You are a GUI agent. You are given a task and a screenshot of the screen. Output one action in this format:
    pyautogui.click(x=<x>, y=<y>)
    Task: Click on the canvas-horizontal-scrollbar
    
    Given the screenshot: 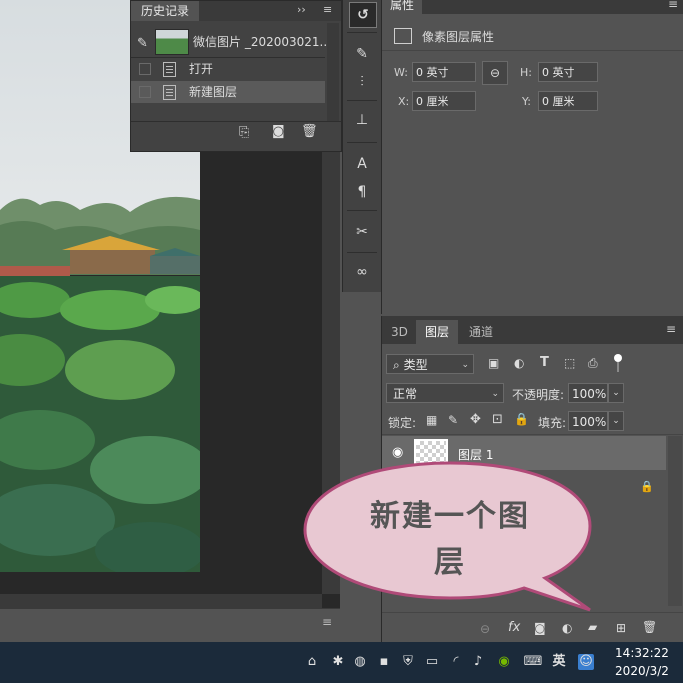 What is the action you would take?
    pyautogui.click(x=161, y=601)
    